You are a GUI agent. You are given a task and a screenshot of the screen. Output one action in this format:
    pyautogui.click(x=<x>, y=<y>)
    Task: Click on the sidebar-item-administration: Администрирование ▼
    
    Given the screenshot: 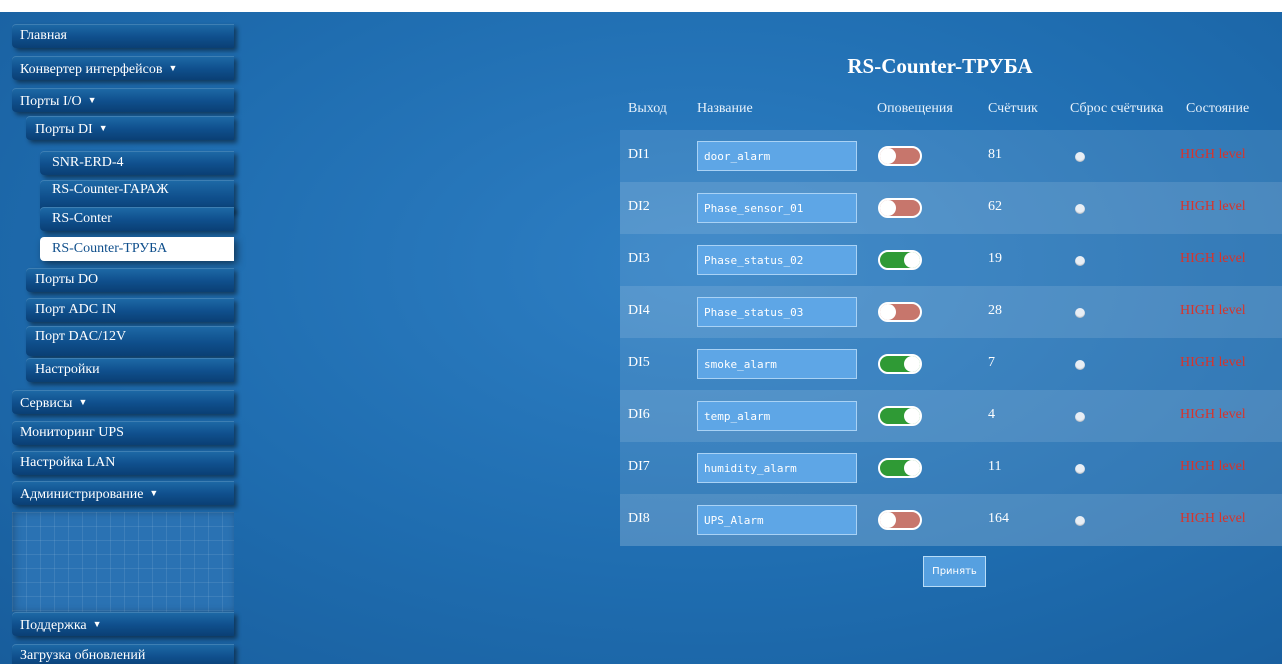 What is the action you would take?
    pyautogui.click(x=123, y=493)
    